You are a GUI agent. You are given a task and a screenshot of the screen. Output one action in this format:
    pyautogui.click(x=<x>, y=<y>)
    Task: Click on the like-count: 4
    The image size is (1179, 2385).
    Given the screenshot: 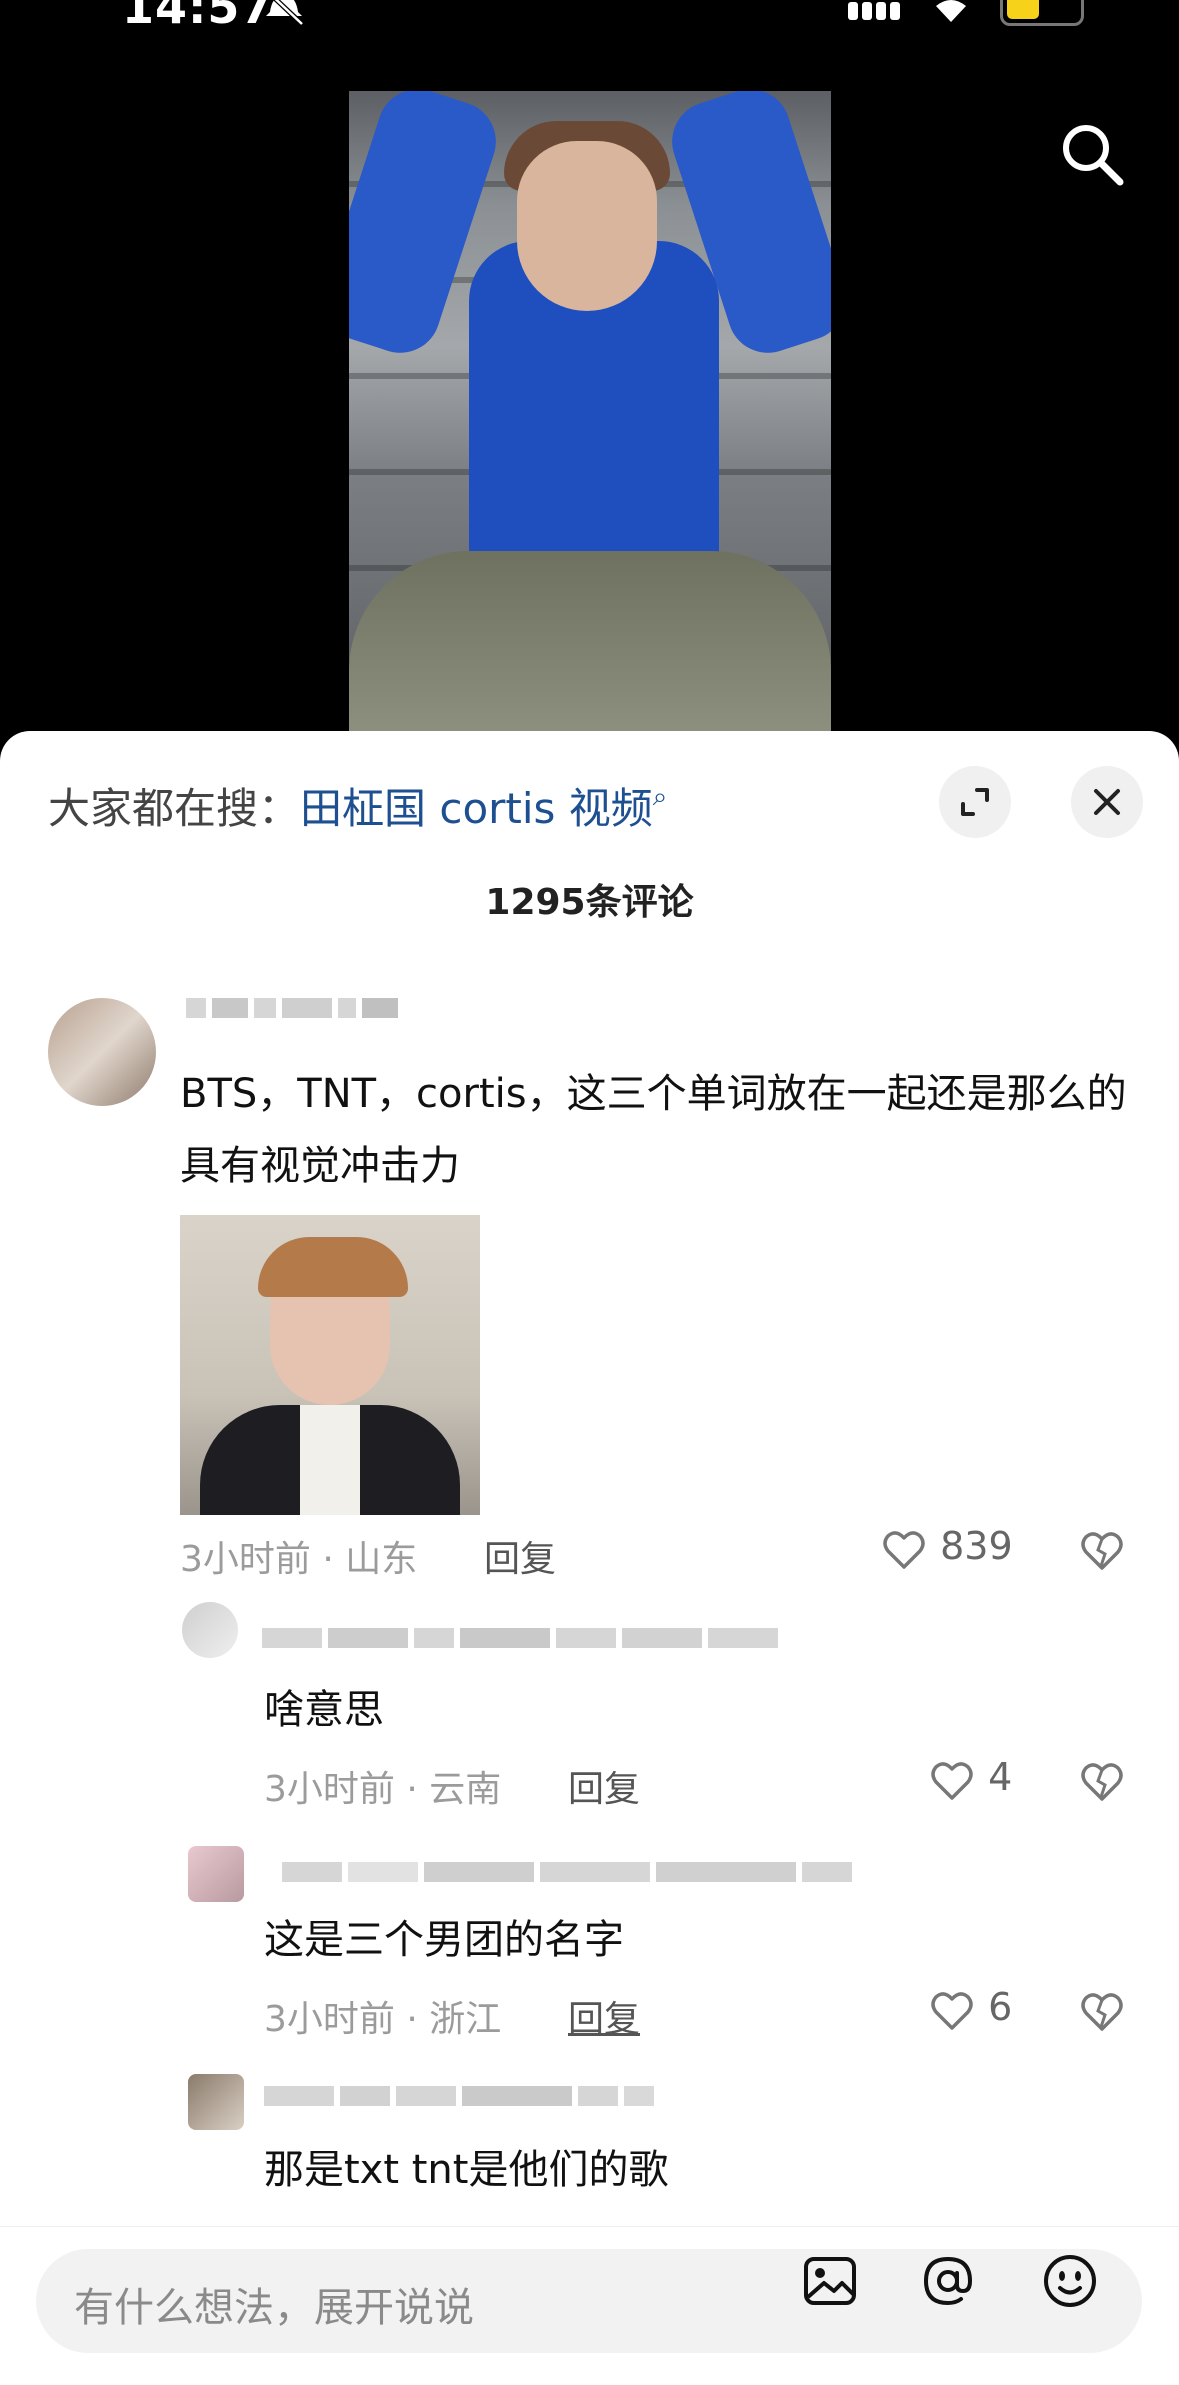 What is the action you would take?
    pyautogui.click(x=1000, y=1777)
    